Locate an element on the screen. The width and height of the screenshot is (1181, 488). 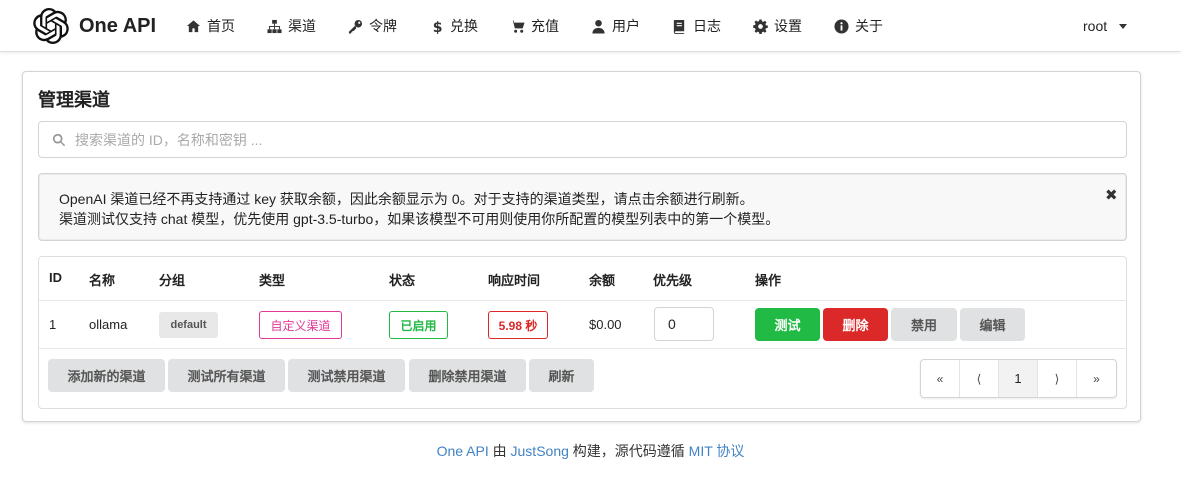
column-header-balance: 余额 is located at coordinates (602, 280).